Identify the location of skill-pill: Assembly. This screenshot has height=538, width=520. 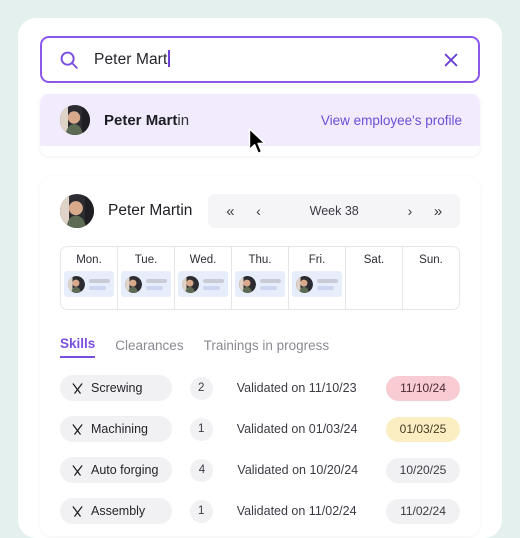
(116, 511).